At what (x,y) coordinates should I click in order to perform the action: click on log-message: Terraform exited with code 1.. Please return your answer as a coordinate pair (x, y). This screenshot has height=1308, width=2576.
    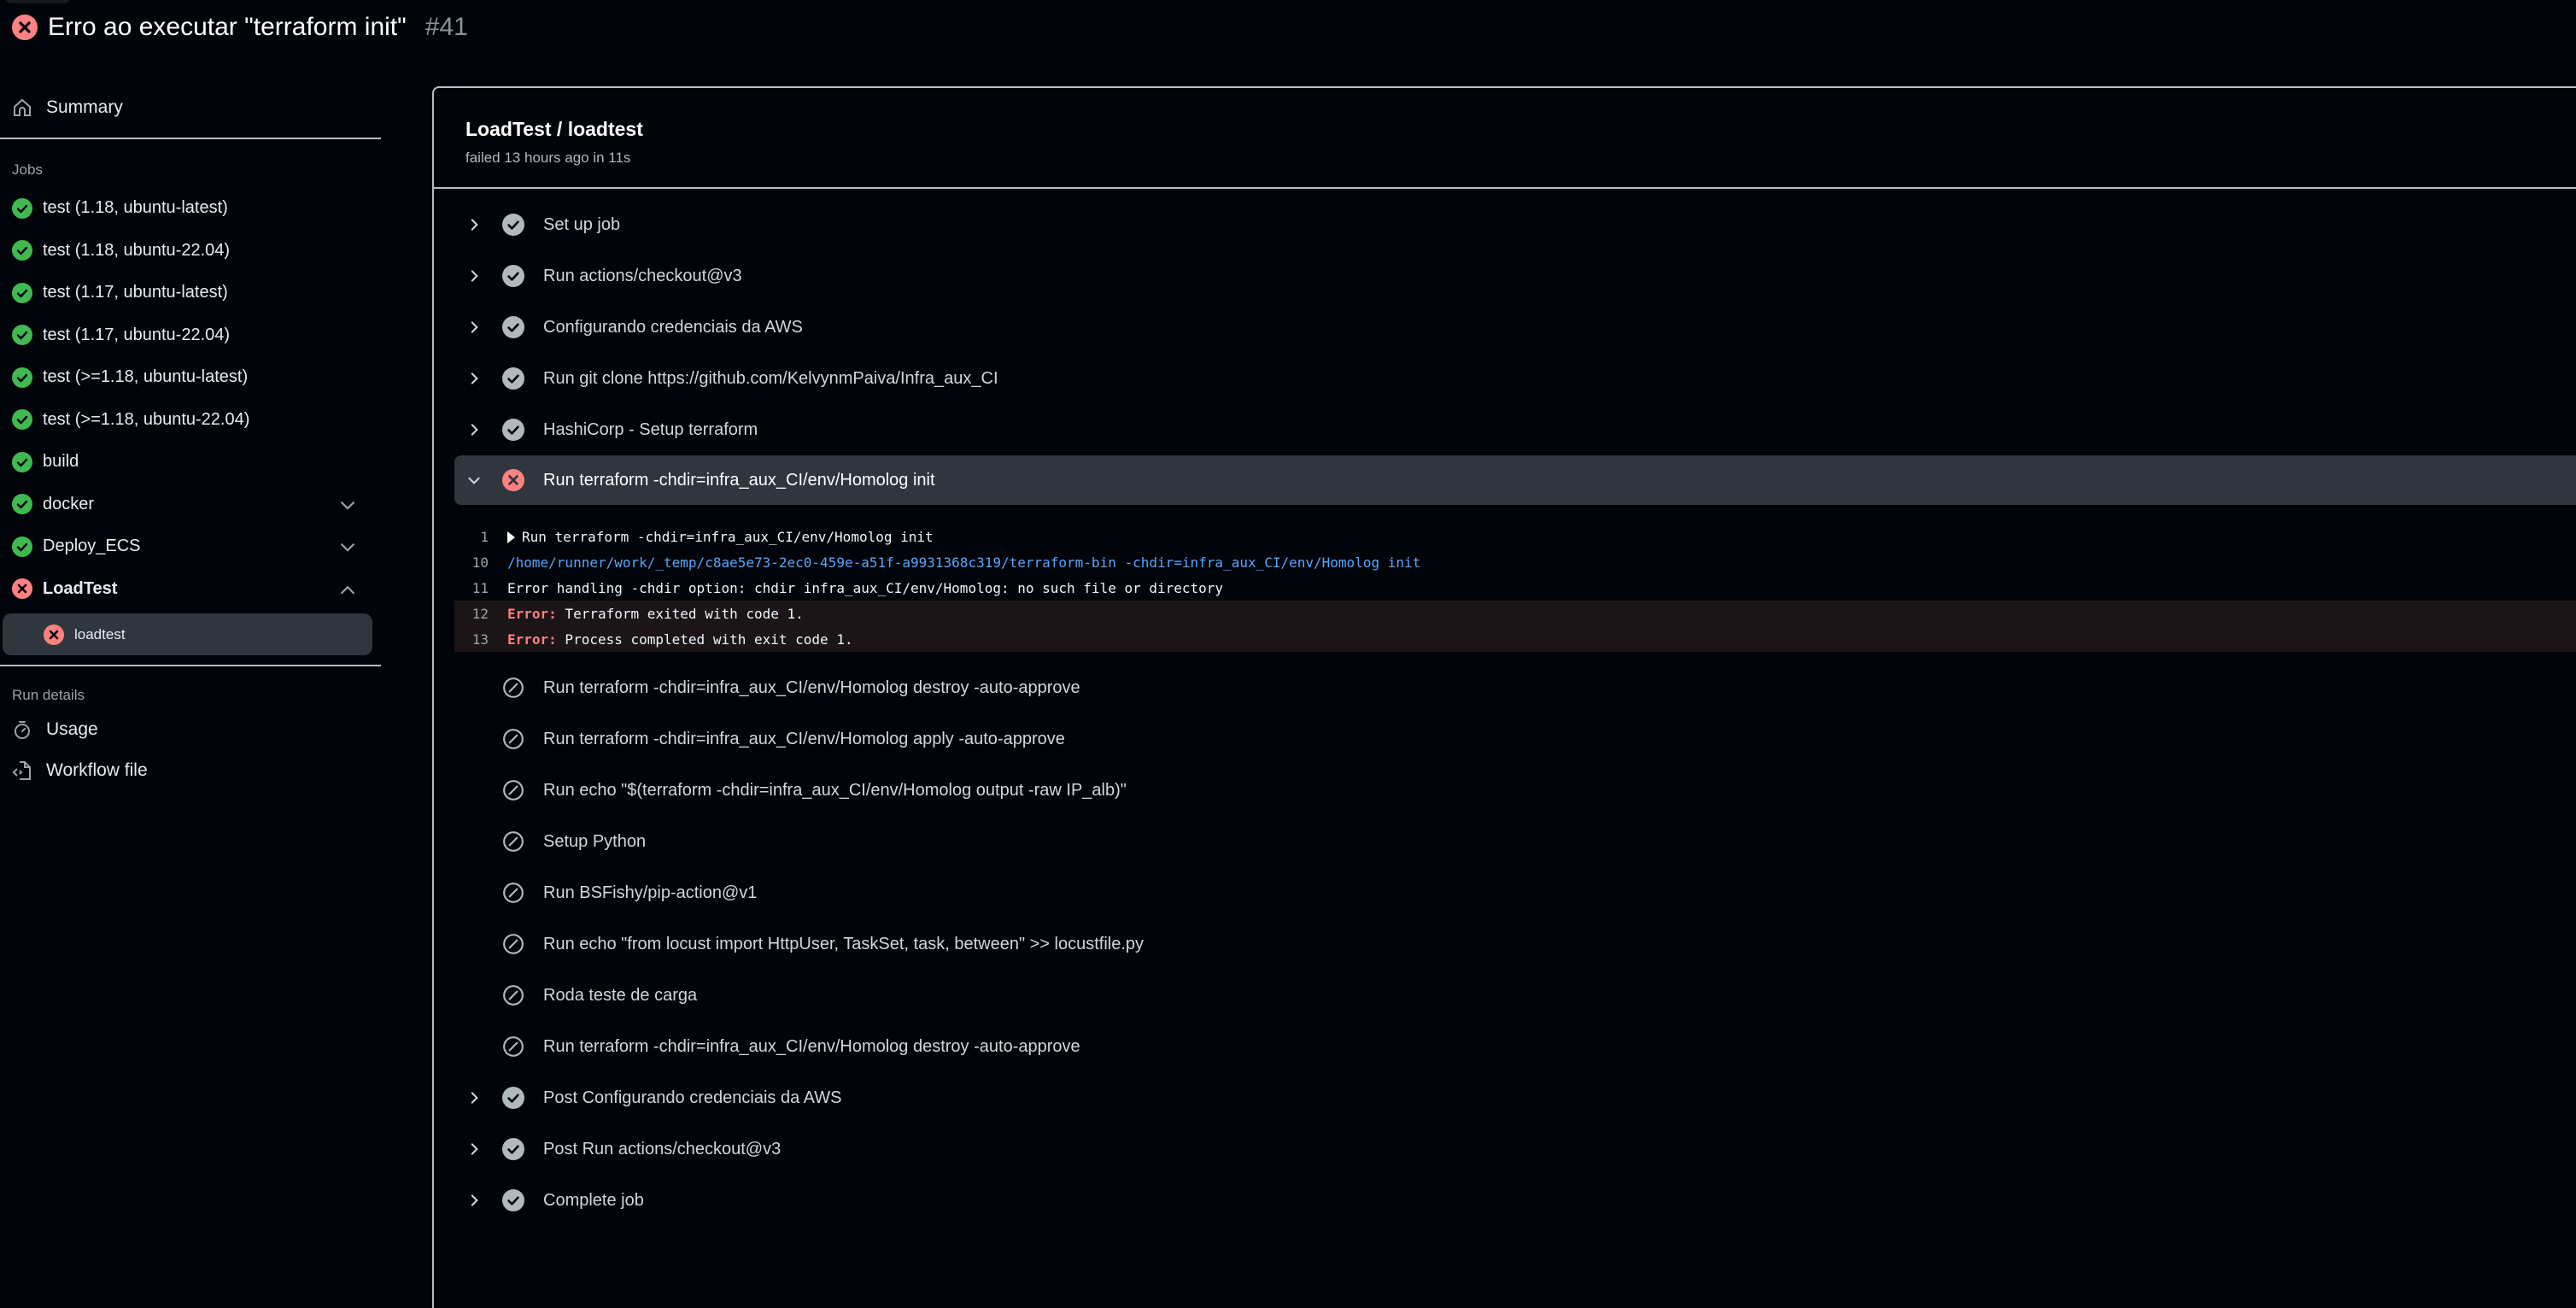
    Looking at the image, I should click on (680, 613).